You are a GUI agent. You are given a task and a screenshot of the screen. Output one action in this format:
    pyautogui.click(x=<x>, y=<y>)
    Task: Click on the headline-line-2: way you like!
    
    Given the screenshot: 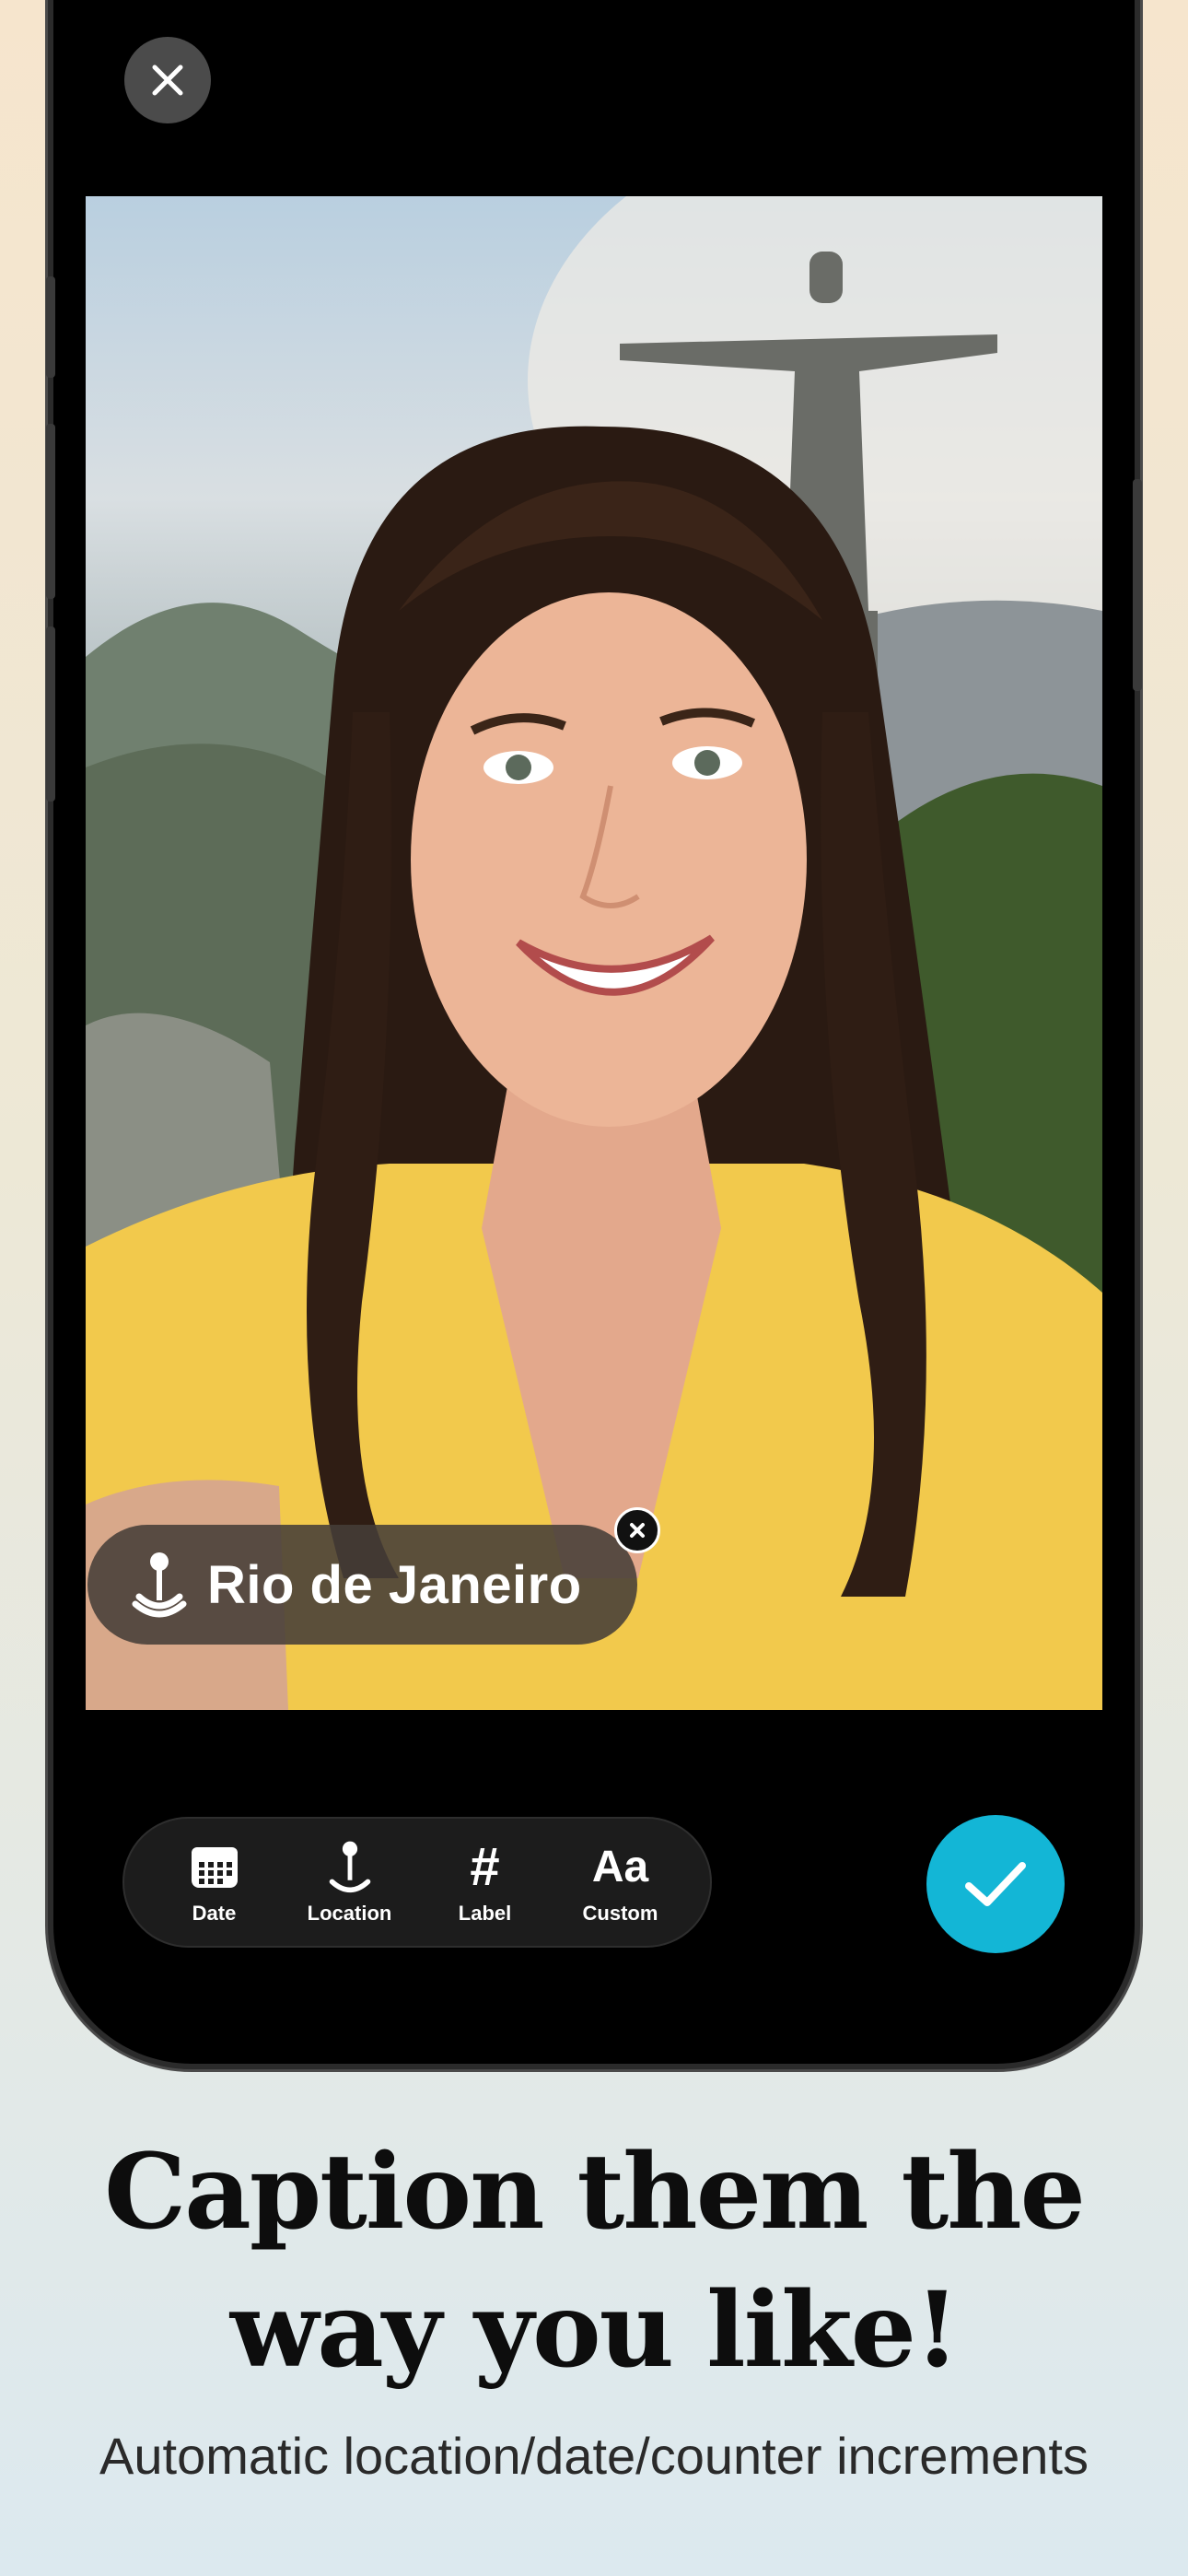 What is the action you would take?
    pyautogui.click(x=594, y=2330)
    